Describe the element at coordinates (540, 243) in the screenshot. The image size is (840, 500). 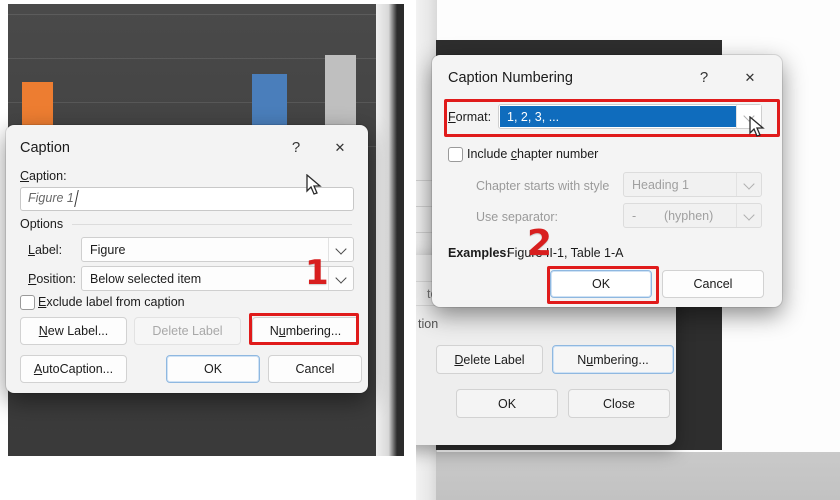
I see `step-2-annotation: 2` at that location.